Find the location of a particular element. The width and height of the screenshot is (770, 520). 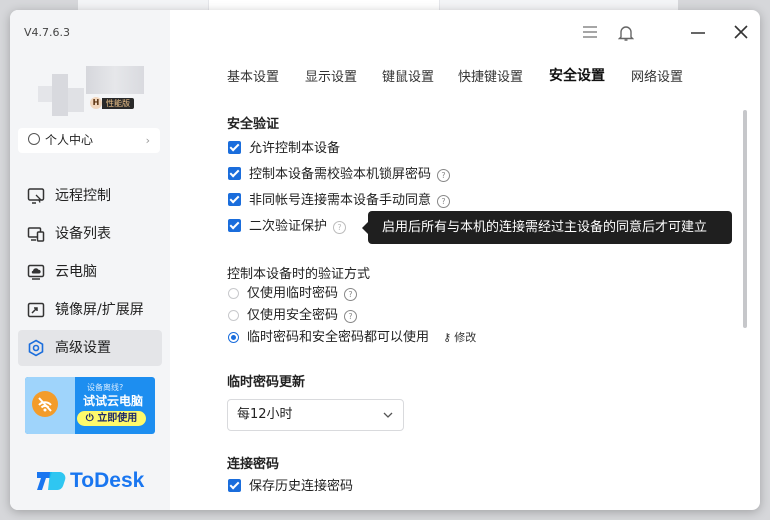

two-factor-tooltip: 启用后所有与本机的连接需经过主设备的同意后才可建立 is located at coordinates (547, 227).